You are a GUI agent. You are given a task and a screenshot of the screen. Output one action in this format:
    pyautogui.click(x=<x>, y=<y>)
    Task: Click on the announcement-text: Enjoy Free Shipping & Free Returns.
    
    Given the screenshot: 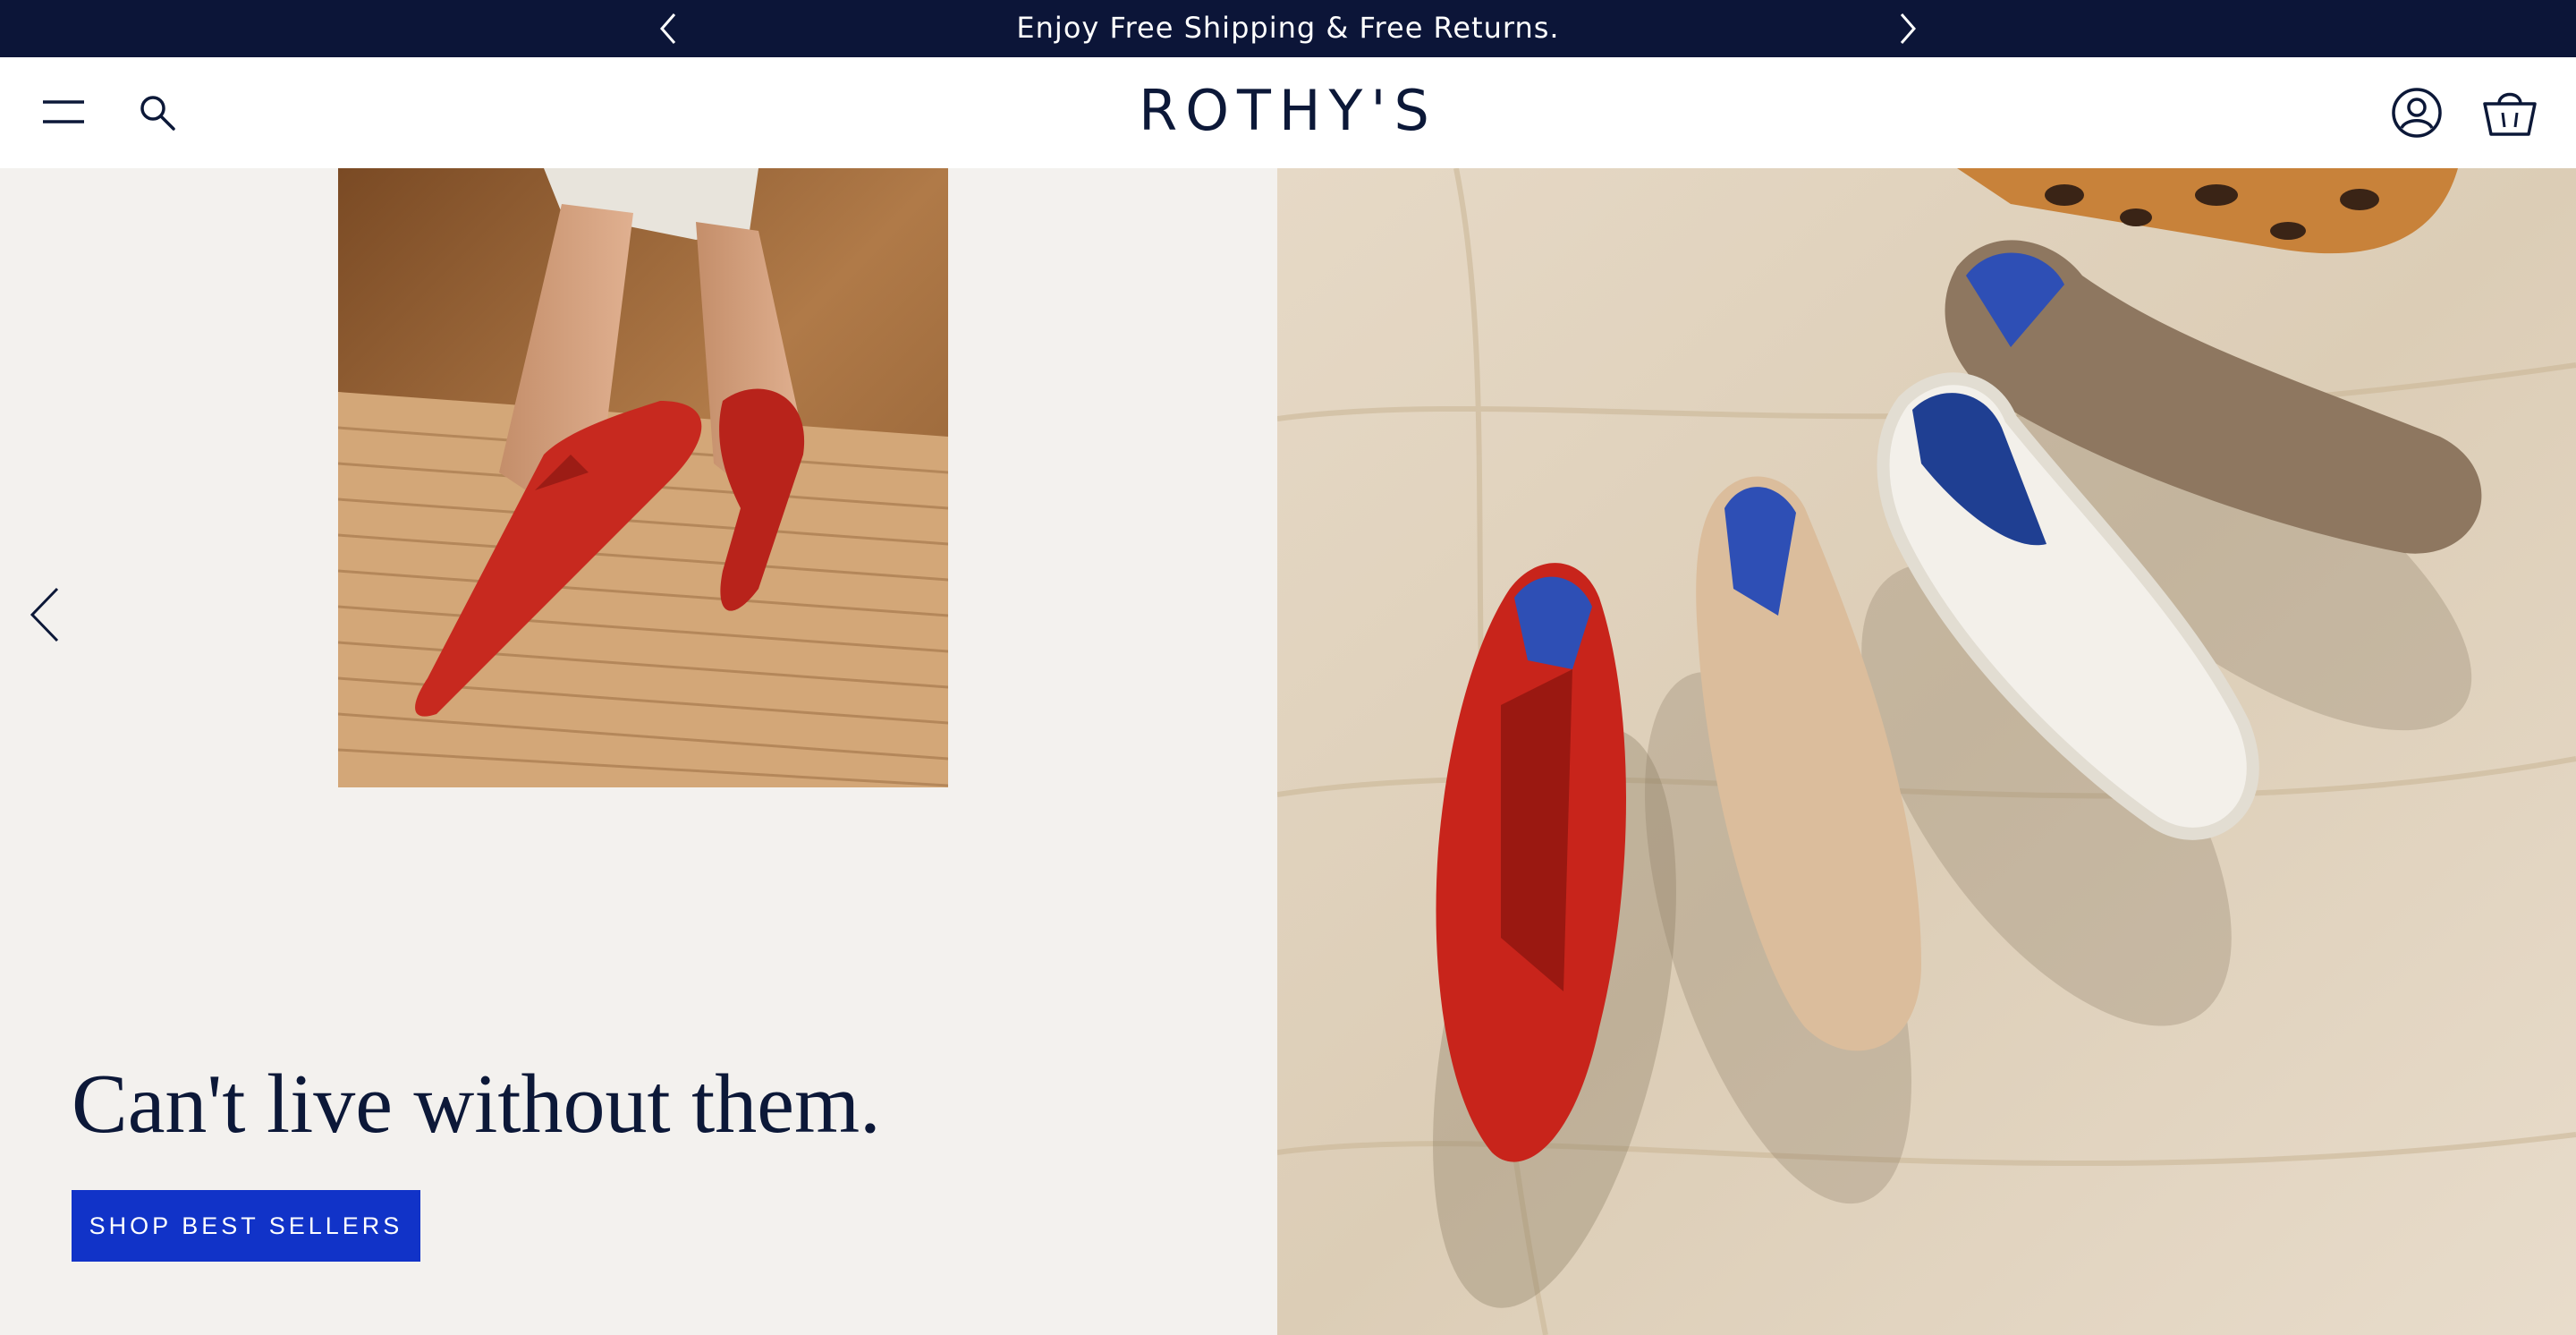 What is the action you would take?
    pyautogui.click(x=1288, y=28)
    